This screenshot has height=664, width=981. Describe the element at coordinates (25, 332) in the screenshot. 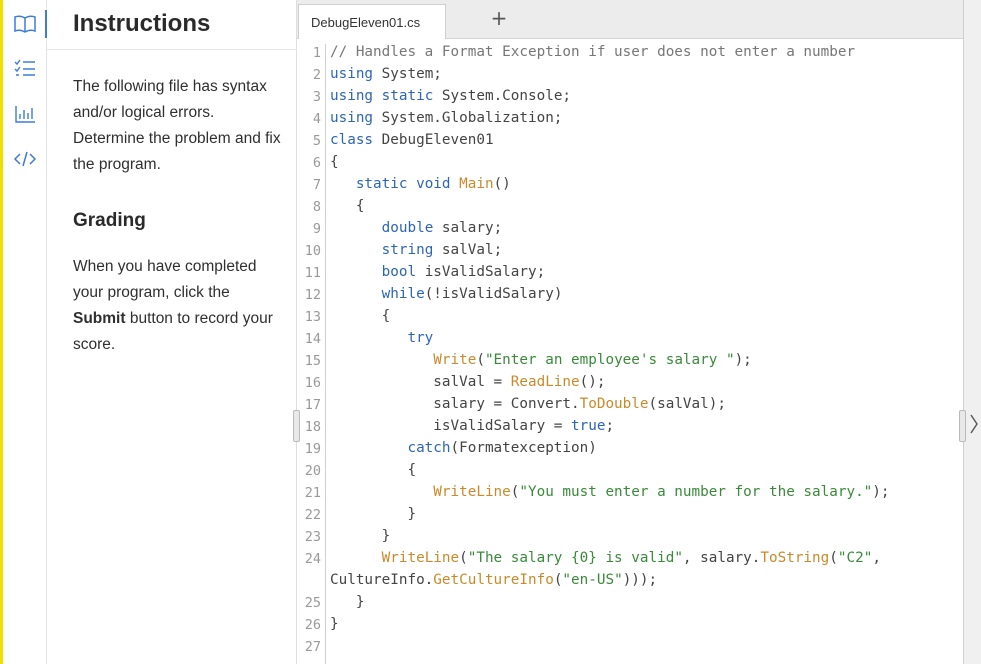

I see `icon-rail` at that location.